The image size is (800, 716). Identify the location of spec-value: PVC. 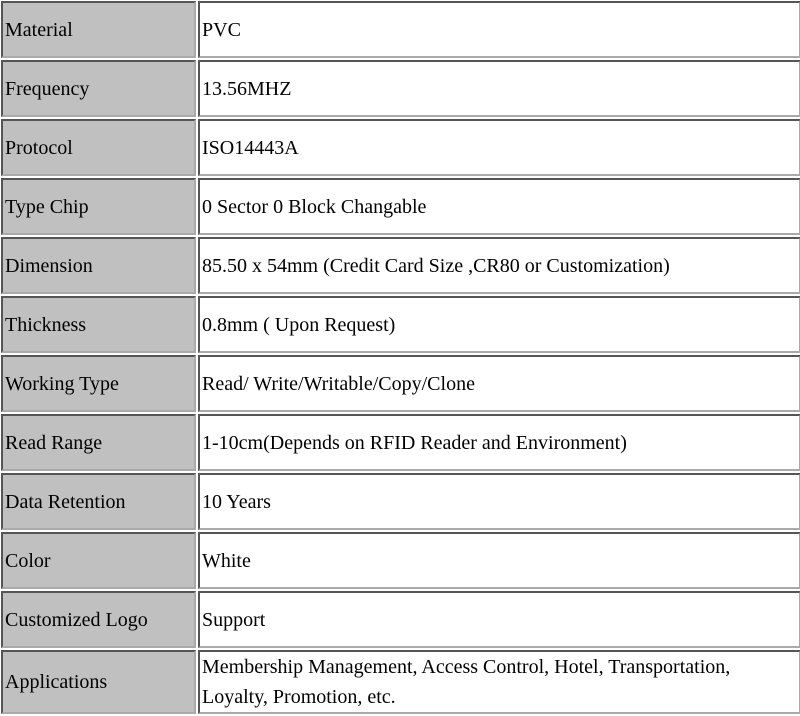
(499, 29).